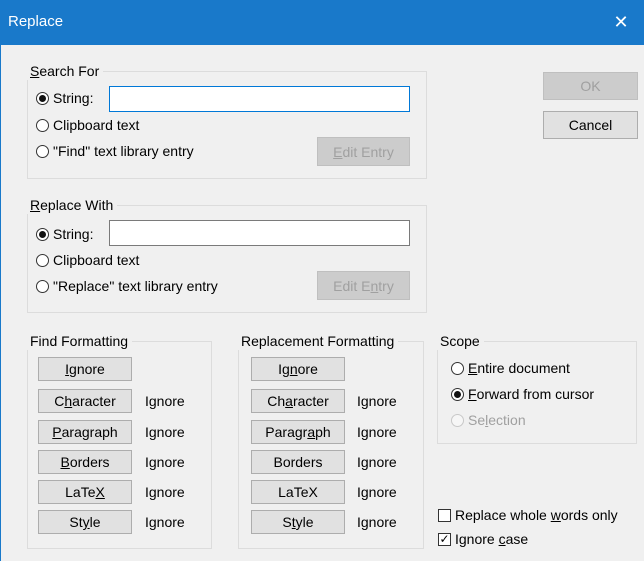 The width and height of the screenshot is (644, 561). Describe the element at coordinates (165, 522) in the screenshot. I see `find-style-status: Ignore` at that location.